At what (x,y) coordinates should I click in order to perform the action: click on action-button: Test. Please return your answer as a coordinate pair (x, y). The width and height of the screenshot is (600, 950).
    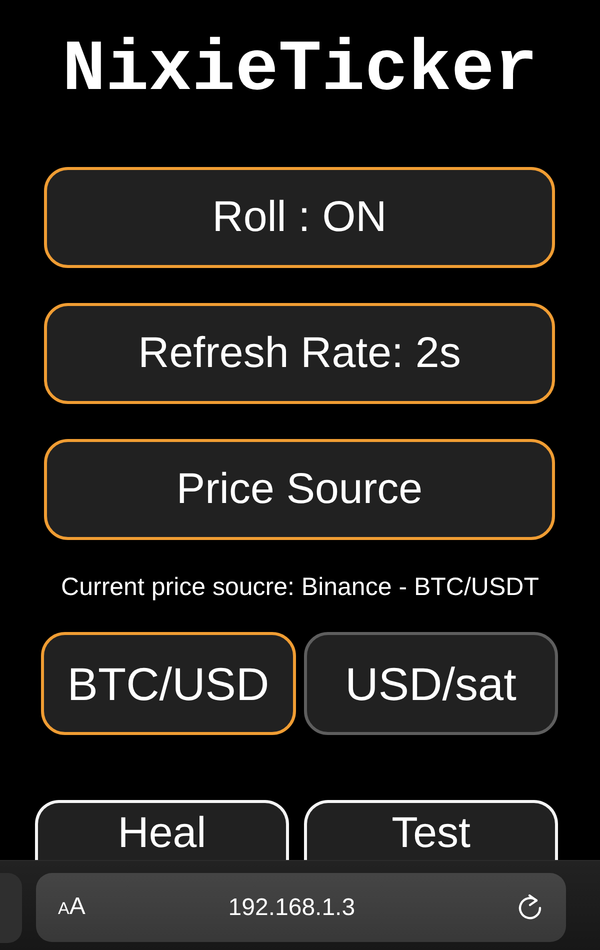
    Looking at the image, I should click on (431, 830).